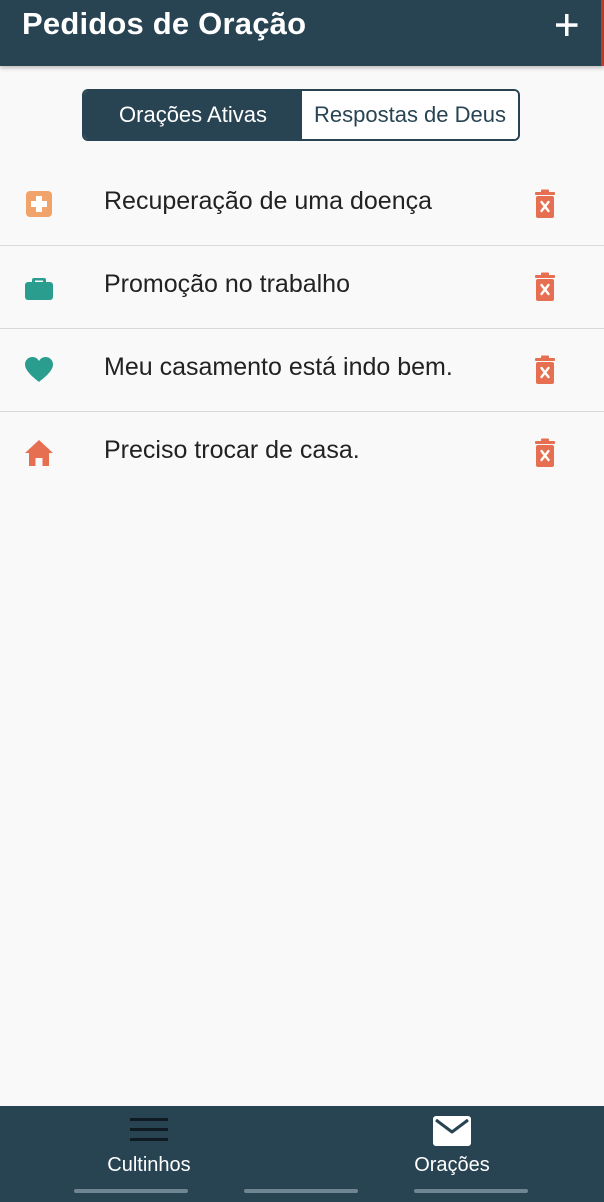 This screenshot has height=1202, width=604. Describe the element at coordinates (452, 1131) in the screenshot. I see `envelope-icon` at that location.